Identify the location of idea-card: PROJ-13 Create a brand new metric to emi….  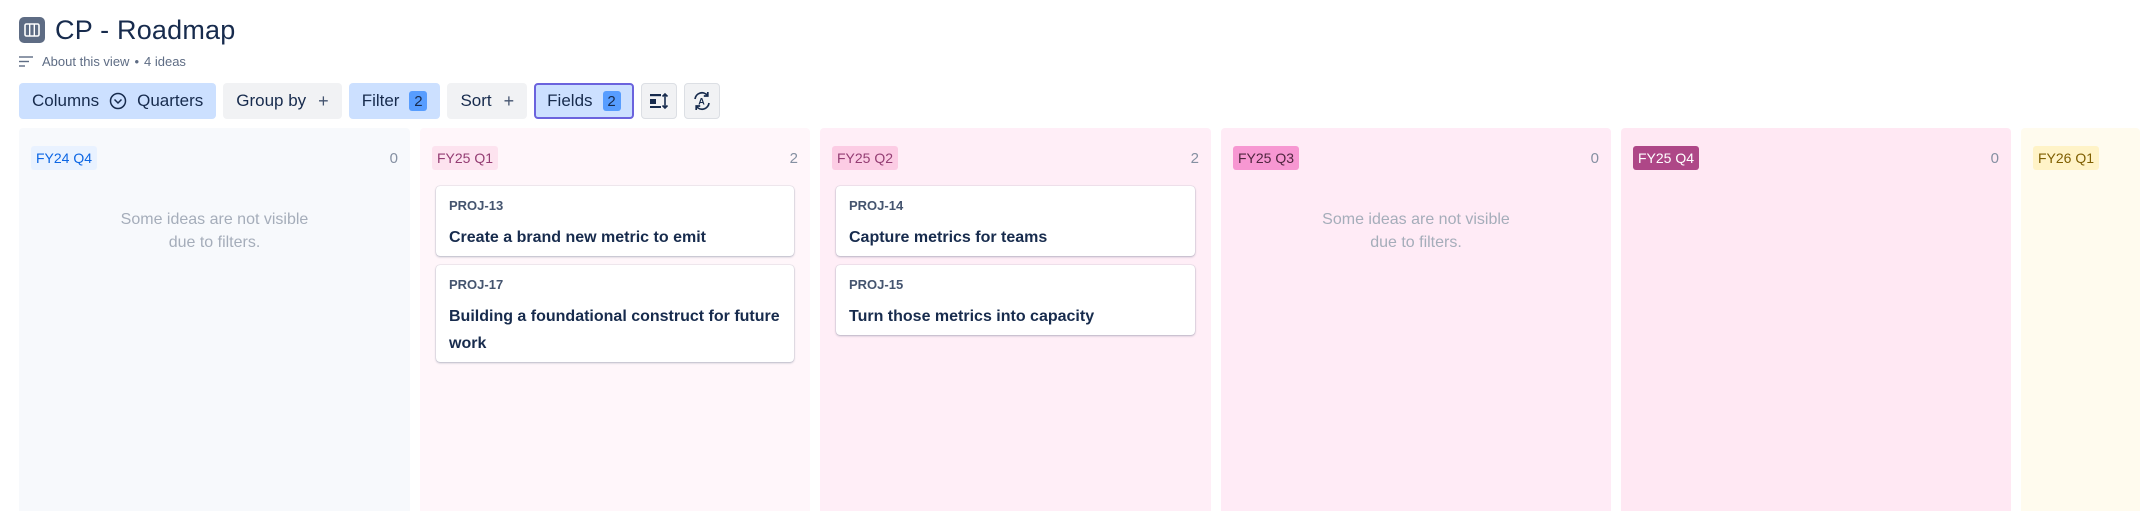
(615, 221).